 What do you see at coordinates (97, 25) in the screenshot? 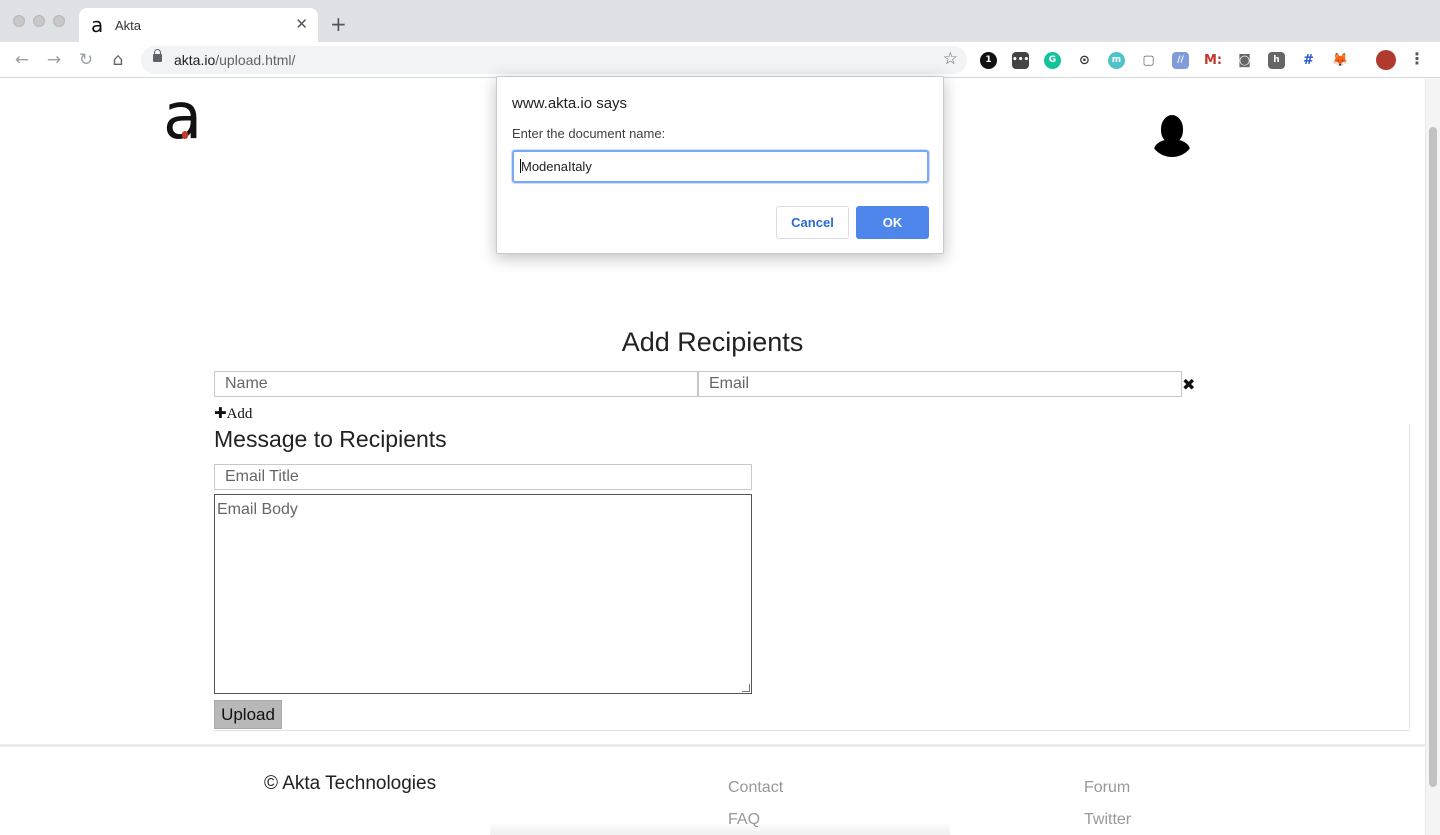
I see `akta-favicon-icon: a` at bounding box center [97, 25].